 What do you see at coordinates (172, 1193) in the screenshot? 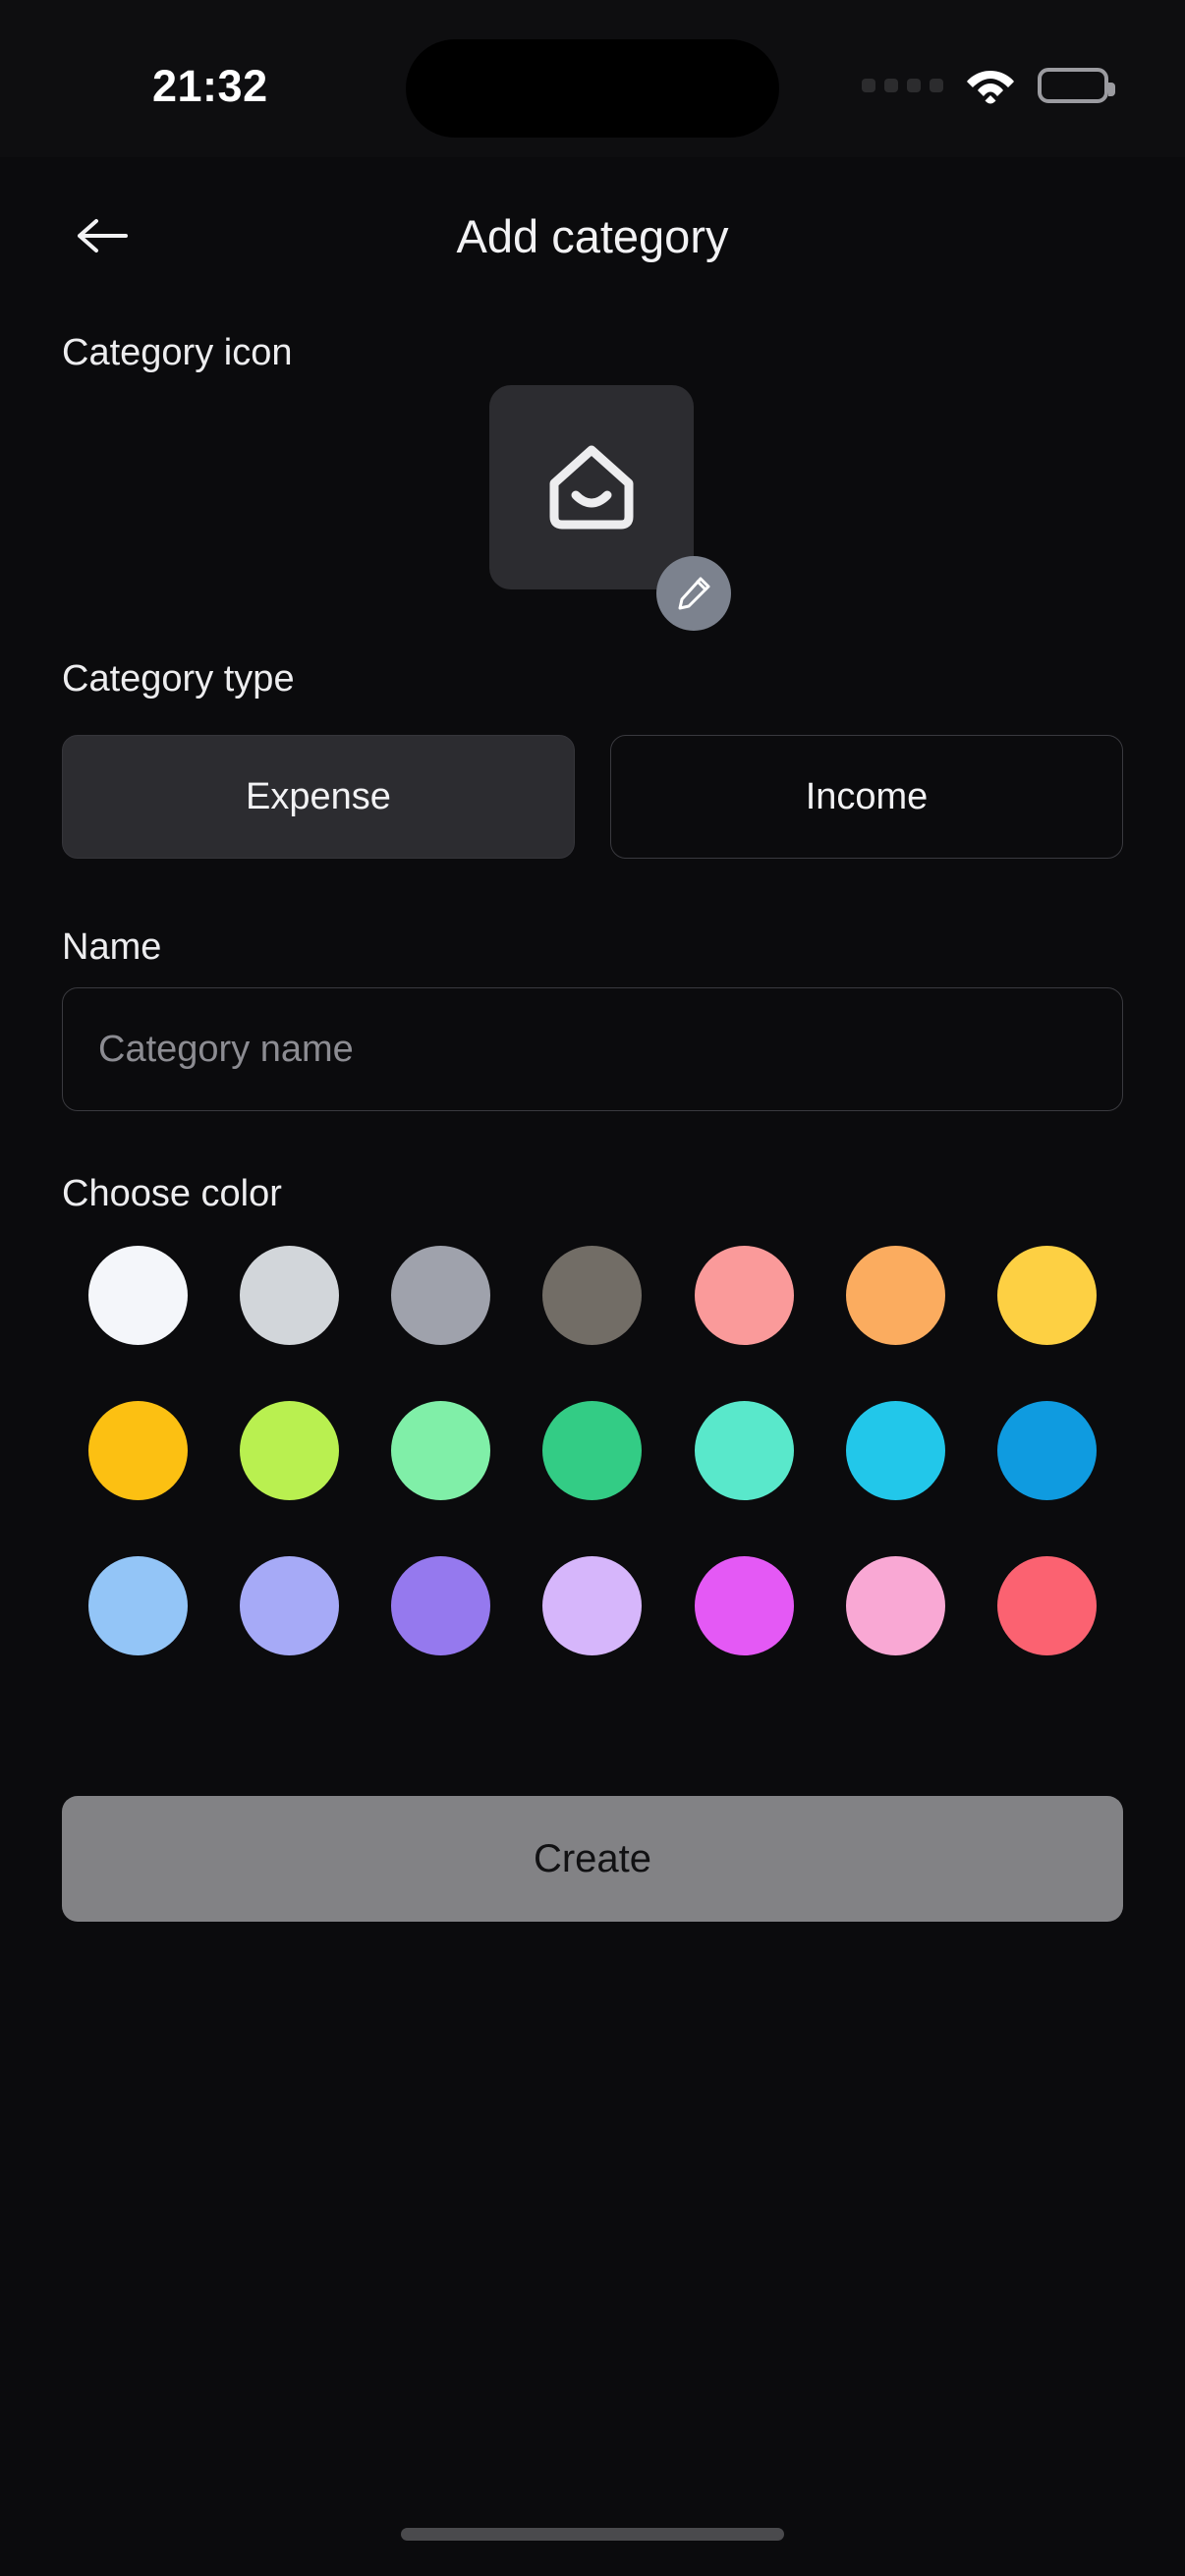
I see `choose-color-label: Choose color` at bounding box center [172, 1193].